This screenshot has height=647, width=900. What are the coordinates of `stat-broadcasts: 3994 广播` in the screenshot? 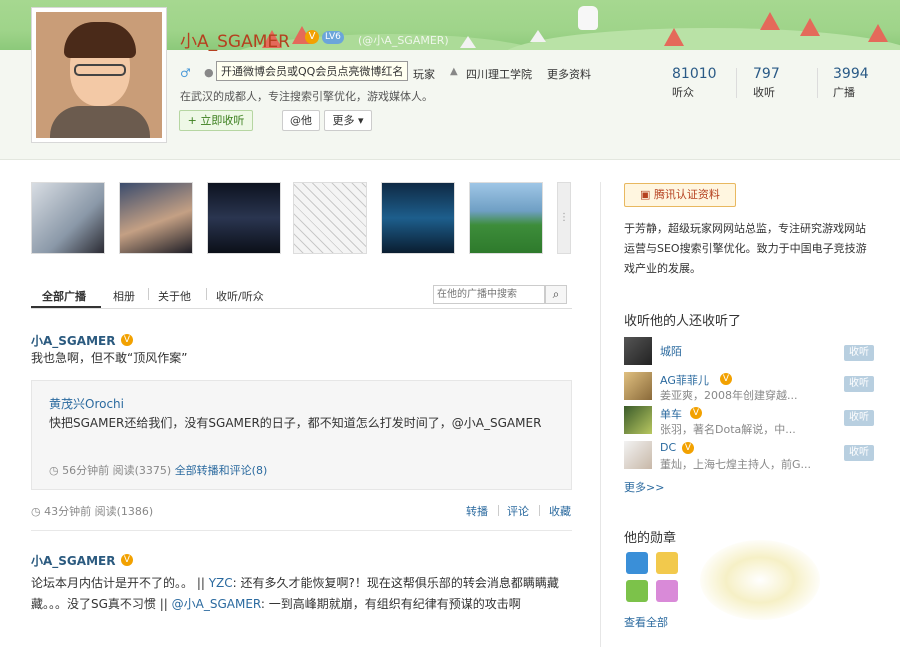 It's located at (866, 83).